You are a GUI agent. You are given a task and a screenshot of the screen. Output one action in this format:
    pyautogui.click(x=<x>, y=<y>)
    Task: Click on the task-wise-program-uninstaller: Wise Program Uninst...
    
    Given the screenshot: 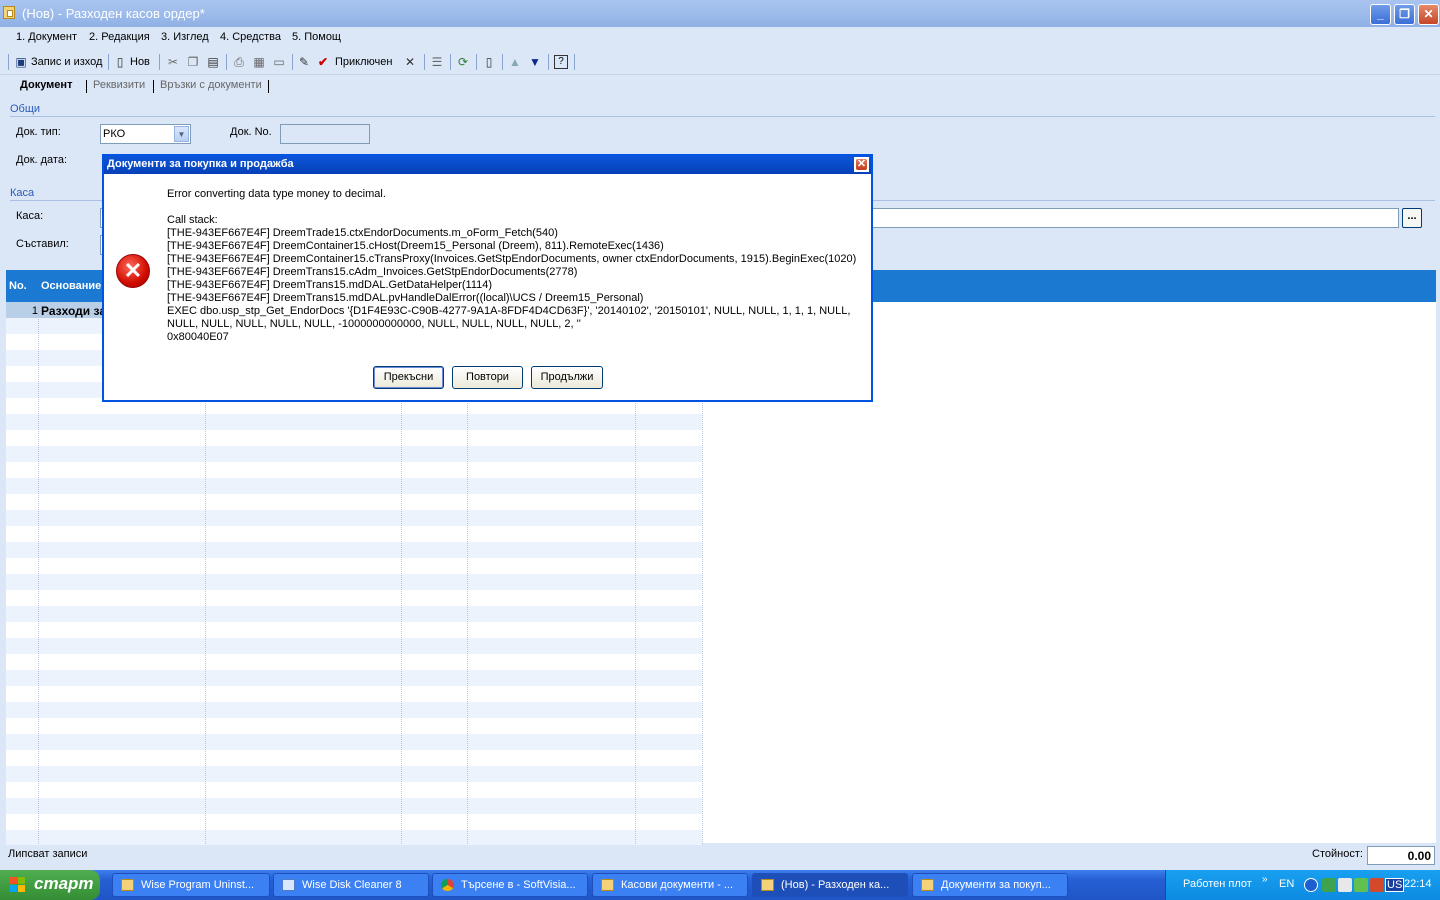 What is the action you would take?
    pyautogui.click(x=191, y=885)
    